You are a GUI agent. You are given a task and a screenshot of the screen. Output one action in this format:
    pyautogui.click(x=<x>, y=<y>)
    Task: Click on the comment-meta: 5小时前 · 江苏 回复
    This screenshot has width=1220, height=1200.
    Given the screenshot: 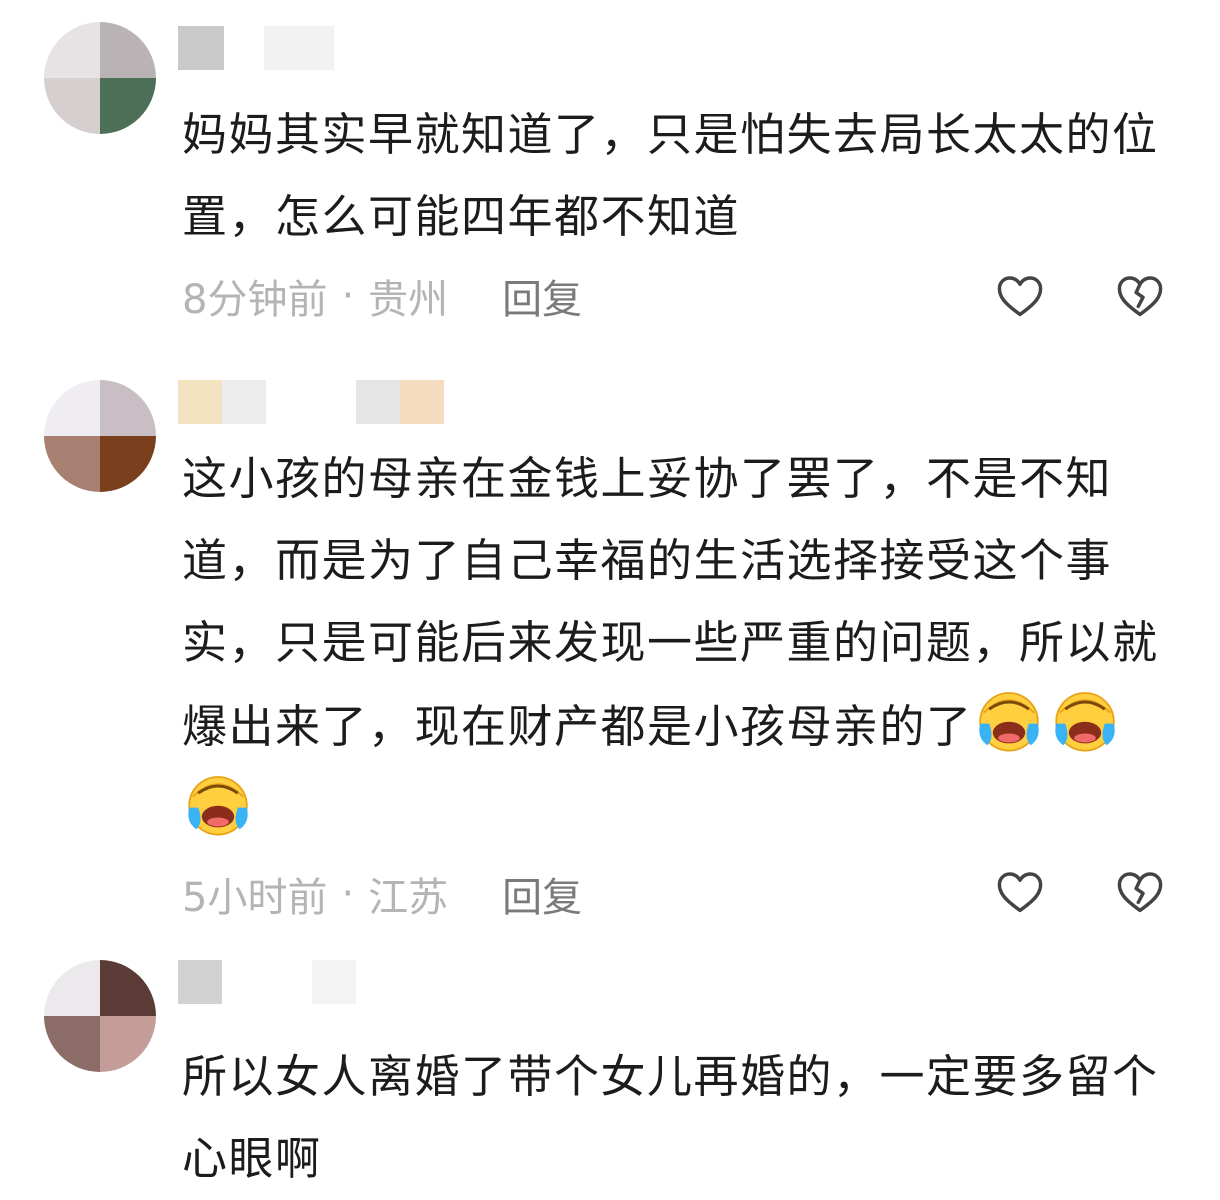 What is the action you would take?
    pyautogui.click(x=382, y=894)
    